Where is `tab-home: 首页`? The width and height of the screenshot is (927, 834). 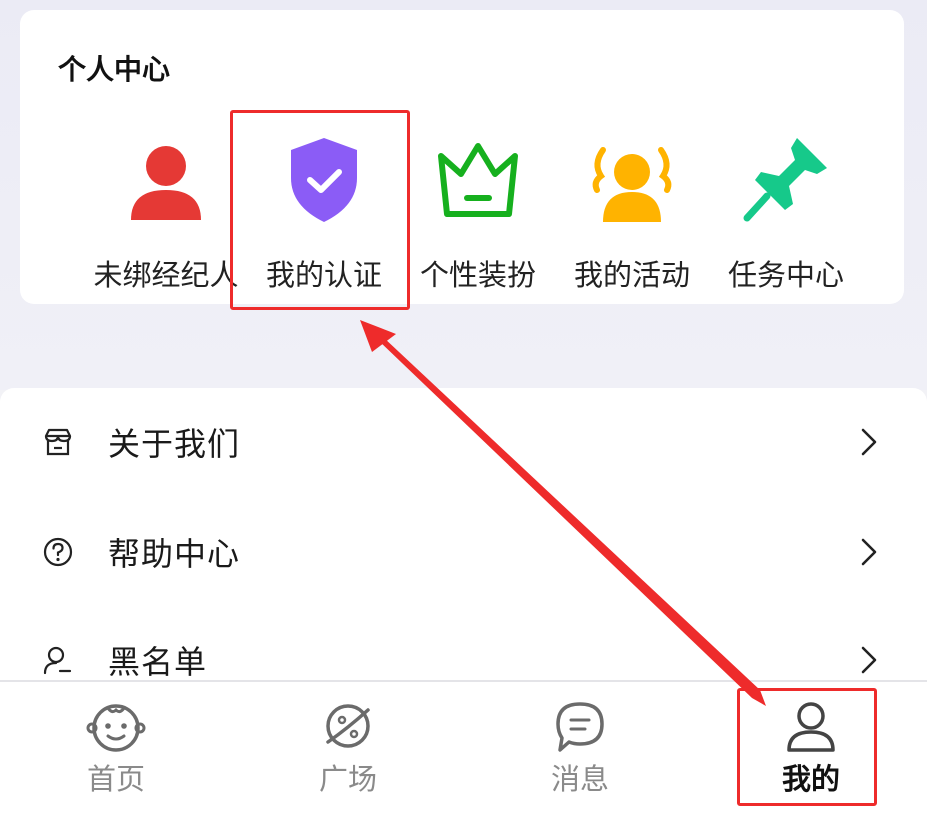
tab-home: 首页 is located at coordinates (116, 758).